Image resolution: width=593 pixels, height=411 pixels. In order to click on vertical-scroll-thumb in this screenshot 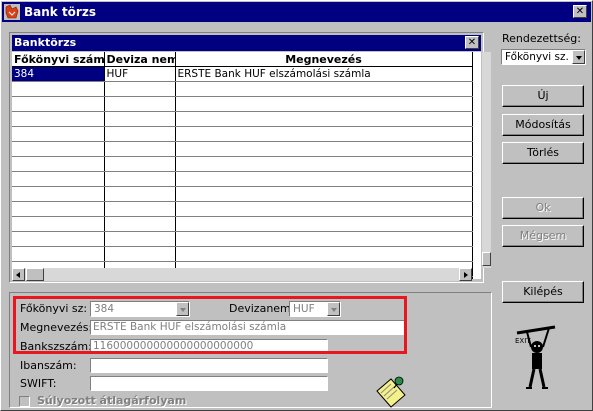, I will do `click(486, 259)`.